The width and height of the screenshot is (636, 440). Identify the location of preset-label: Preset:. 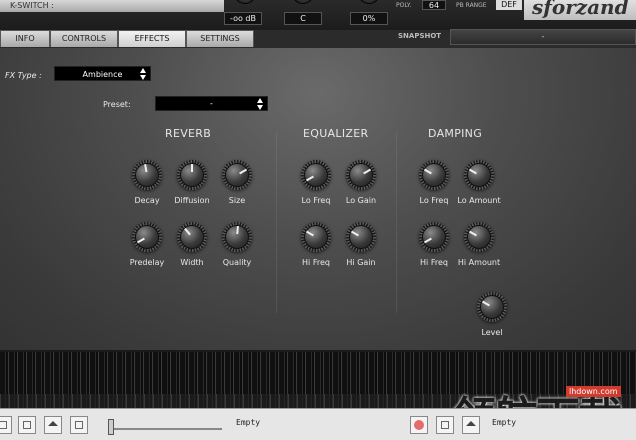
(117, 104).